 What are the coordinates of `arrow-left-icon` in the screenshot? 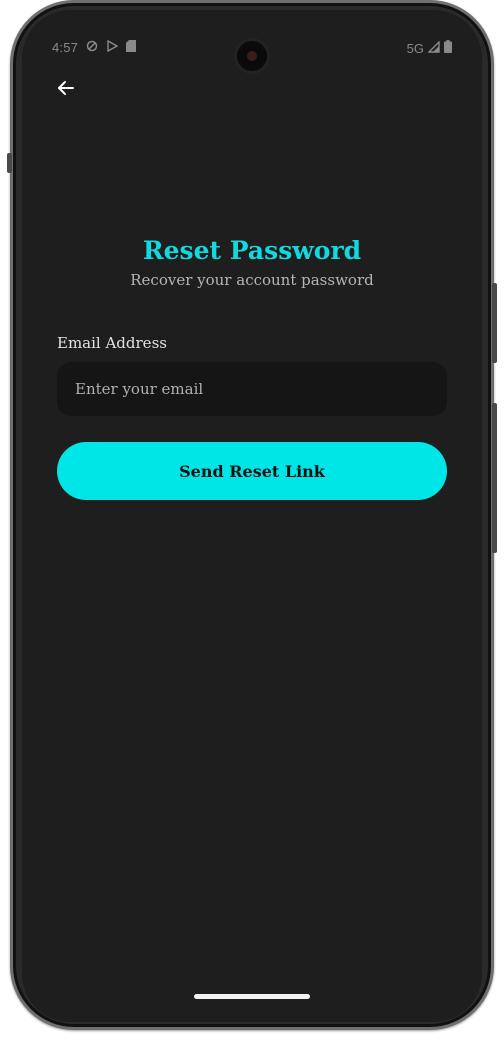 It's located at (66, 90).